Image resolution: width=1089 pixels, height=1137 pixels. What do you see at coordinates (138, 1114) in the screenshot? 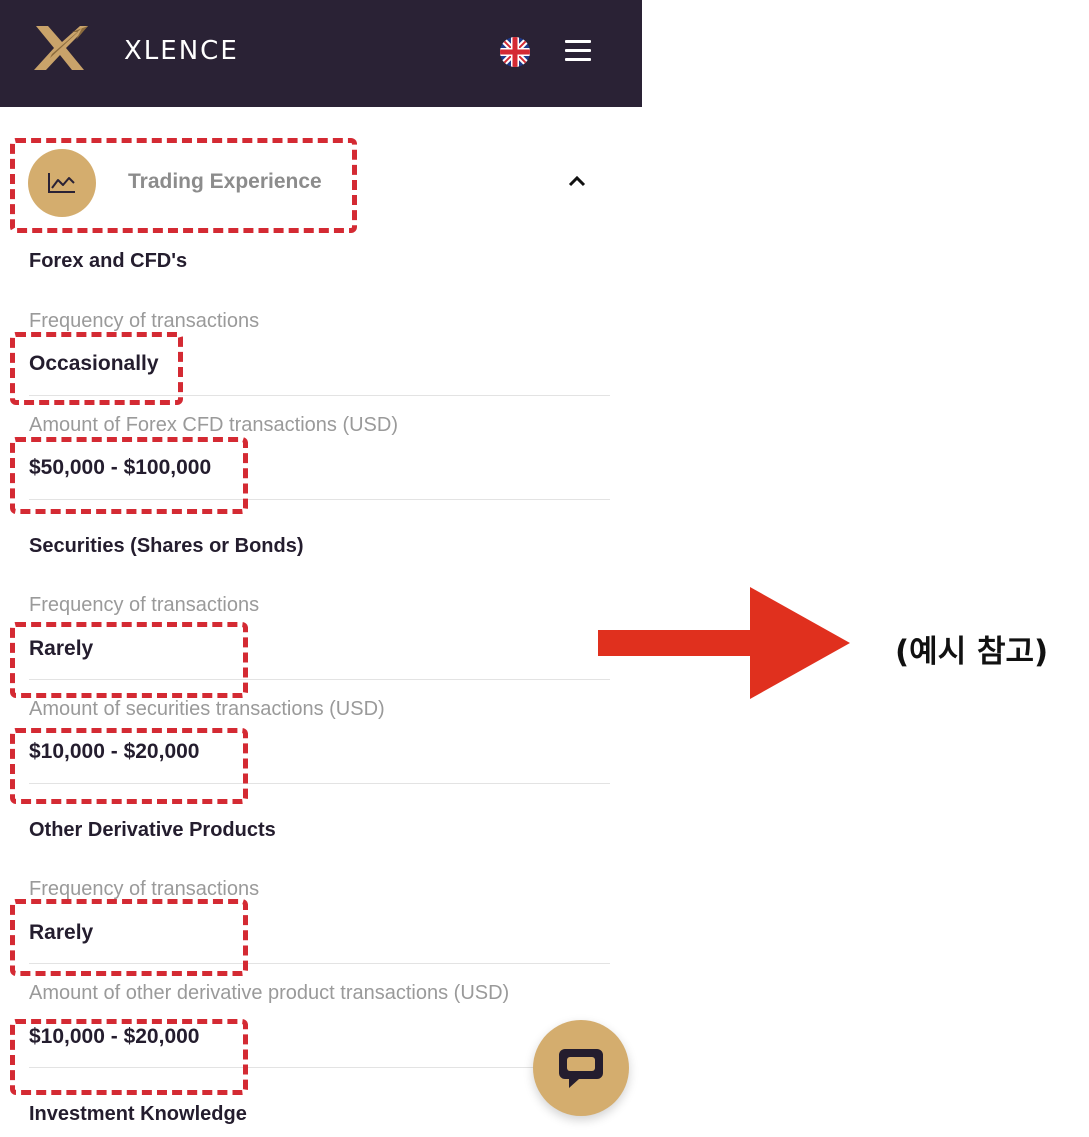
I see `investment-knowledge-header: Investment Knowledge` at bounding box center [138, 1114].